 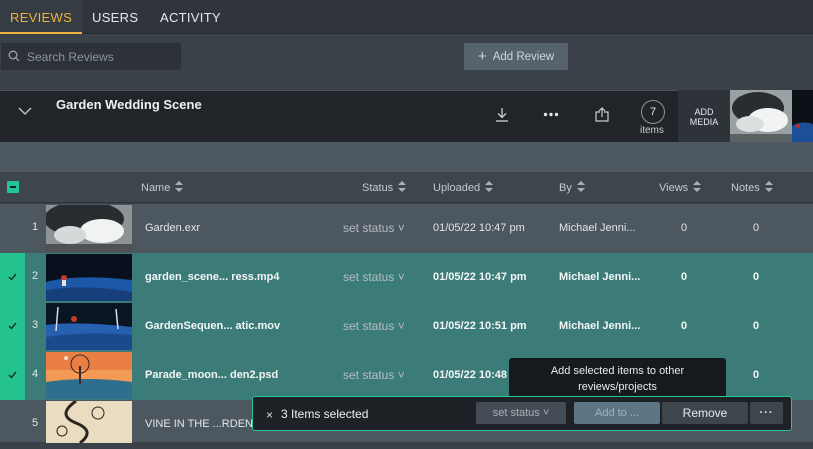 I want to click on share-icon, so click(x=602, y=115).